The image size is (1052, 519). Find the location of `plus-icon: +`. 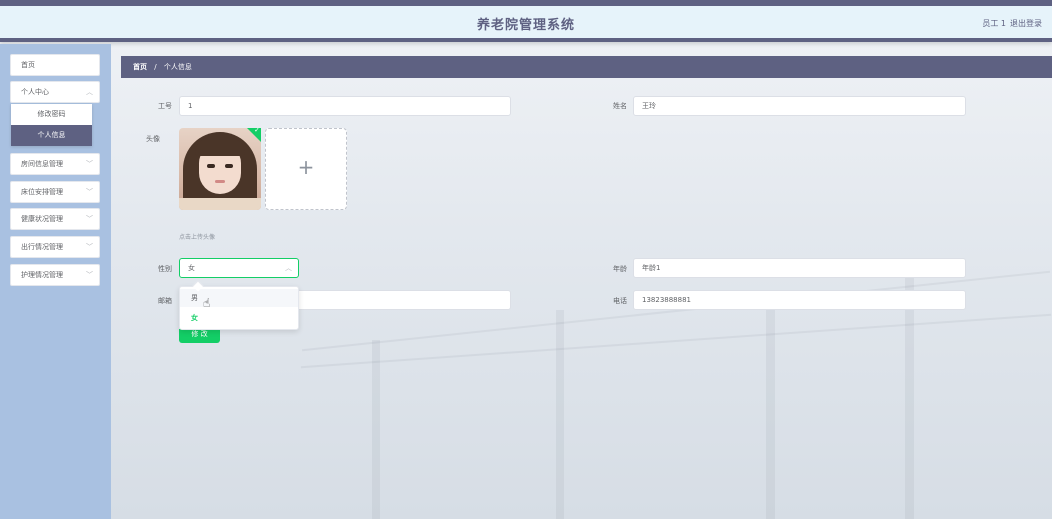

plus-icon: + is located at coordinates (306, 167).